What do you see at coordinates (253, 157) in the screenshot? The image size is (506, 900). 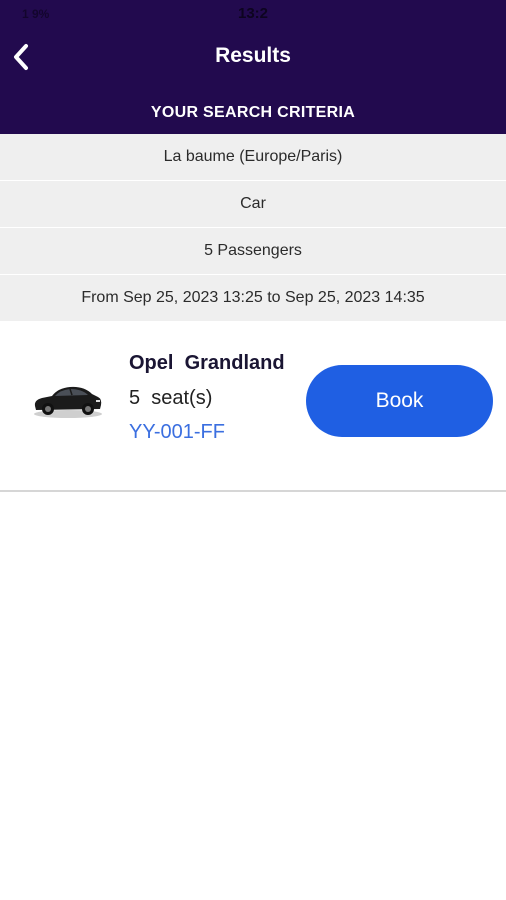 I see `criteria-location: La baume (Europe/Paris)` at bounding box center [253, 157].